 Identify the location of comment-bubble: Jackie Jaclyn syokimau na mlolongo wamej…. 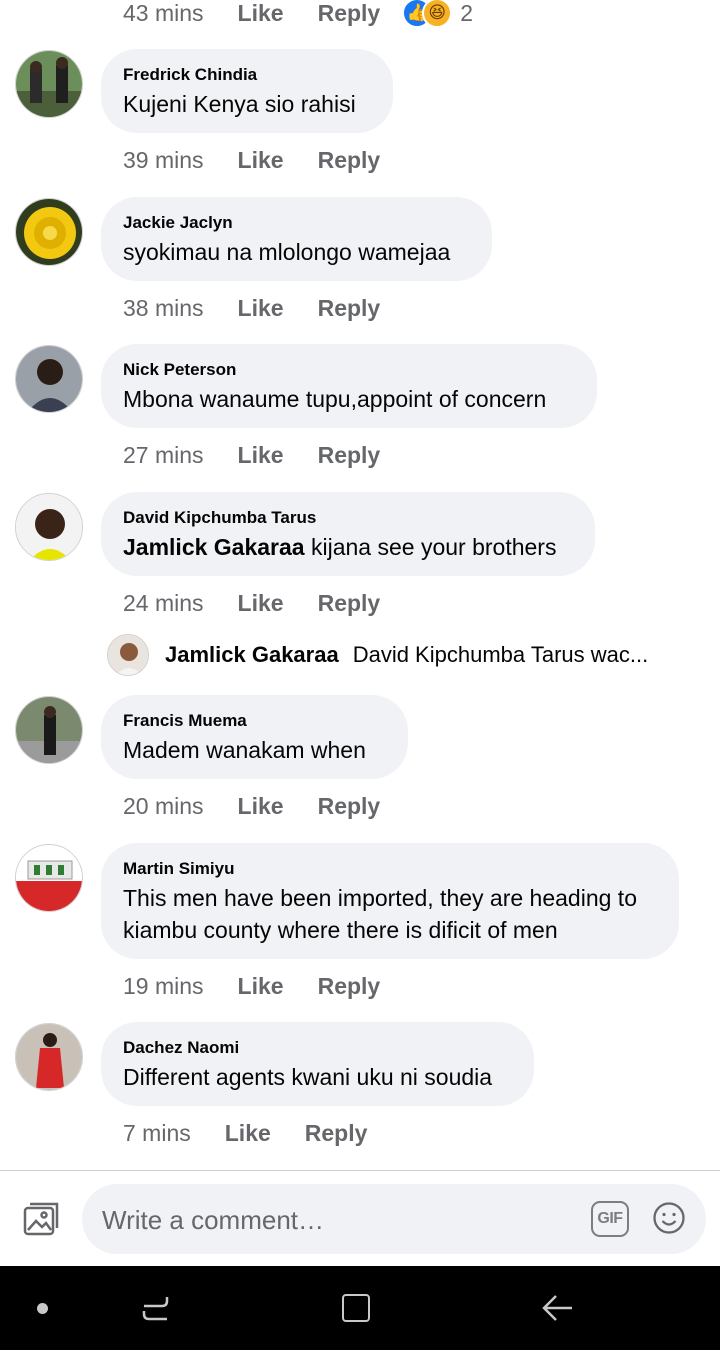
(296, 239).